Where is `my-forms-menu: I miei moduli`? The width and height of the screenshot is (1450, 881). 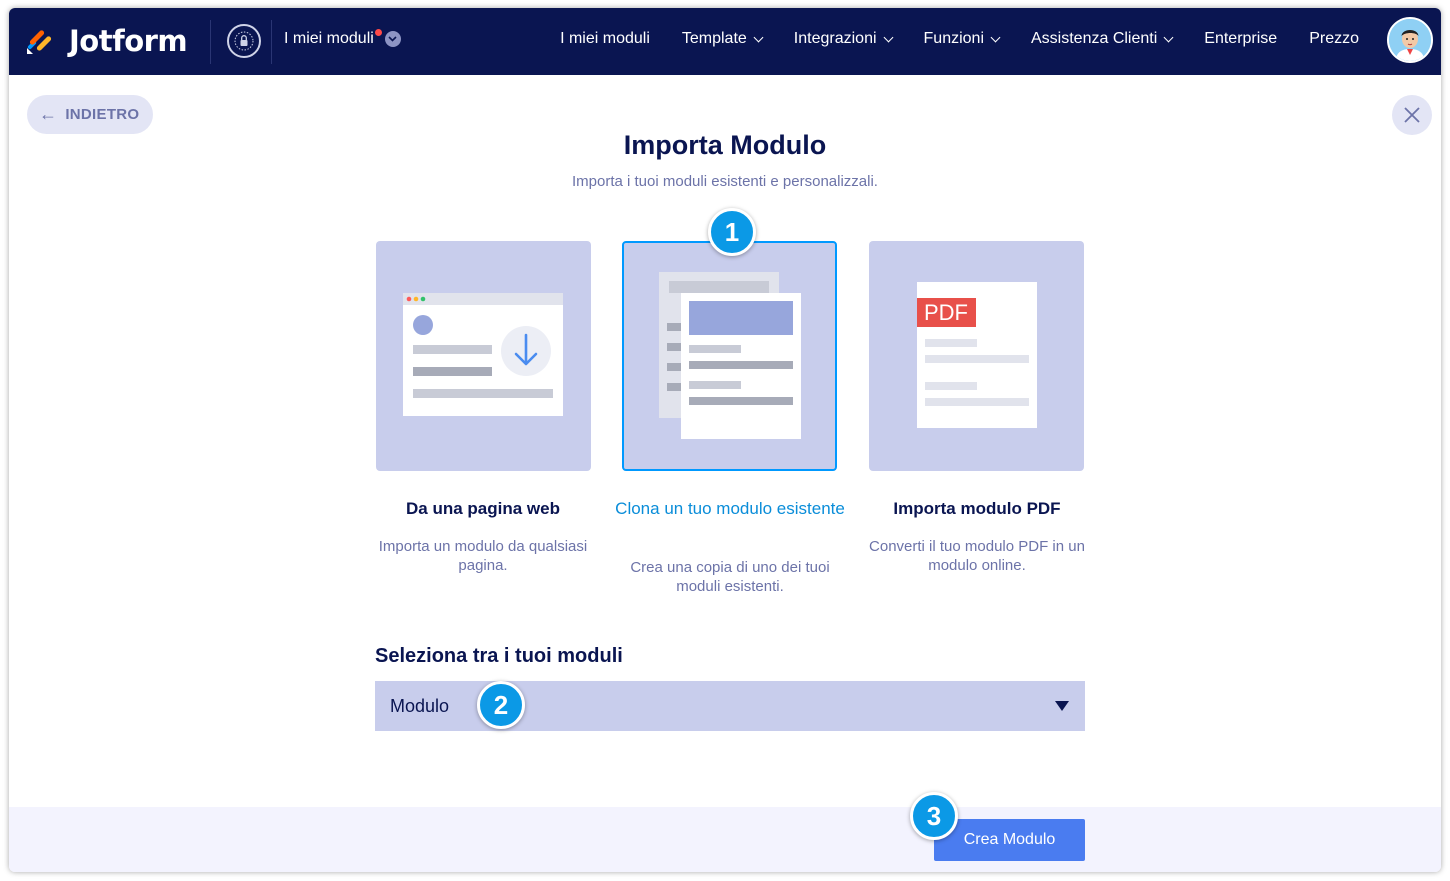 my-forms-menu: I miei moduli is located at coordinates (342, 38).